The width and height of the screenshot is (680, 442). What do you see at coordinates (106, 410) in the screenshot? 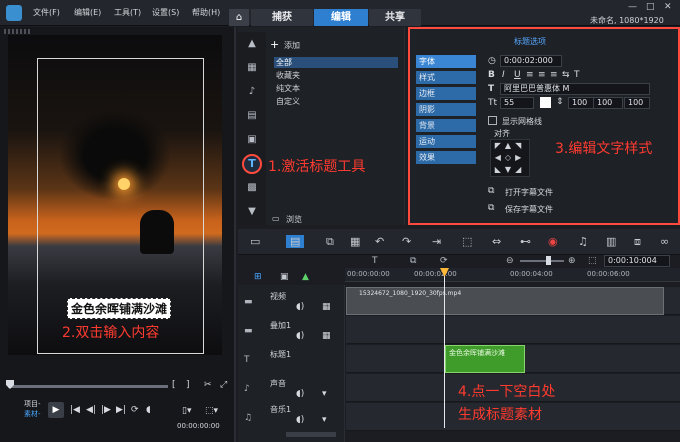
I see `next-frame-icon: |▶` at bounding box center [106, 410].